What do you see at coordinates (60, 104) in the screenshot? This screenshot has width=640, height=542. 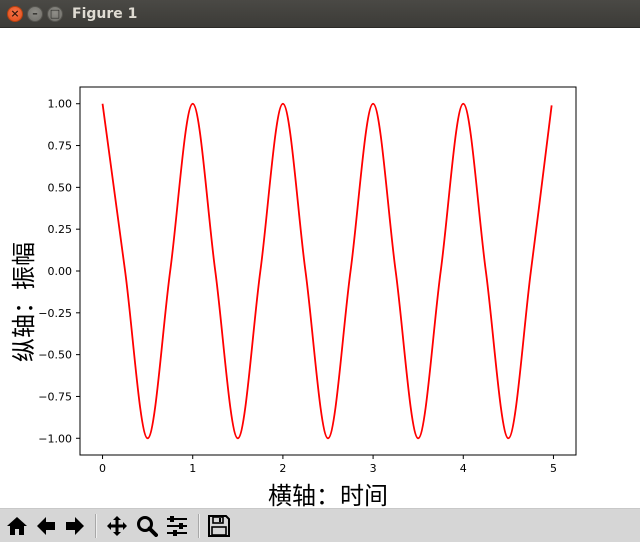 I see `y-tick-label: 1.00` at bounding box center [60, 104].